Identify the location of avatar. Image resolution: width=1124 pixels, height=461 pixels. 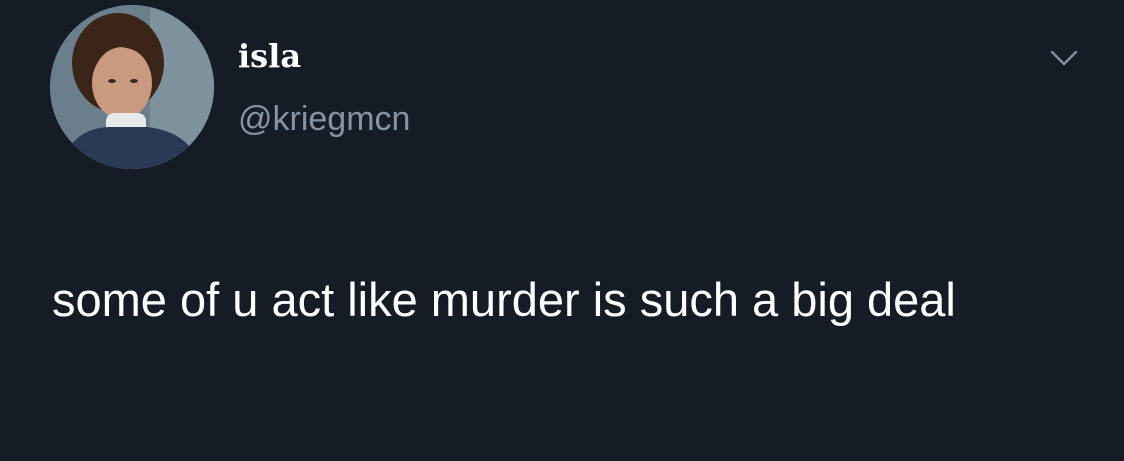
(132, 87).